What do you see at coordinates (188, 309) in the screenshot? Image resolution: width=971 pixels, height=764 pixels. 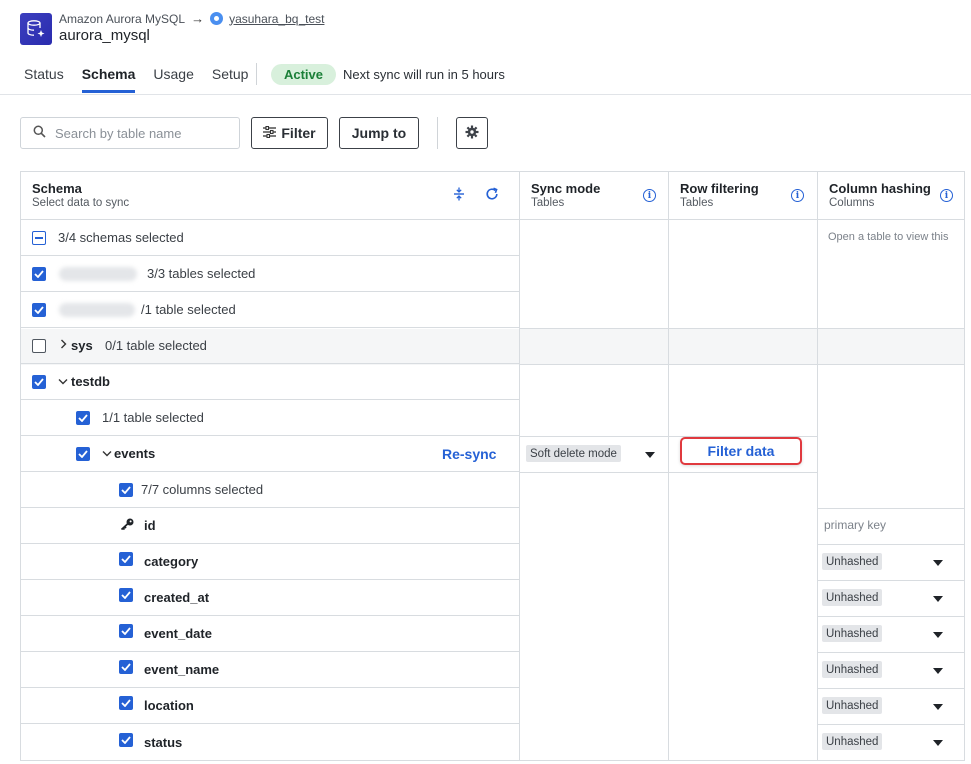 I see `schema-tables-count: /1 table selected` at bounding box center [188, 309].